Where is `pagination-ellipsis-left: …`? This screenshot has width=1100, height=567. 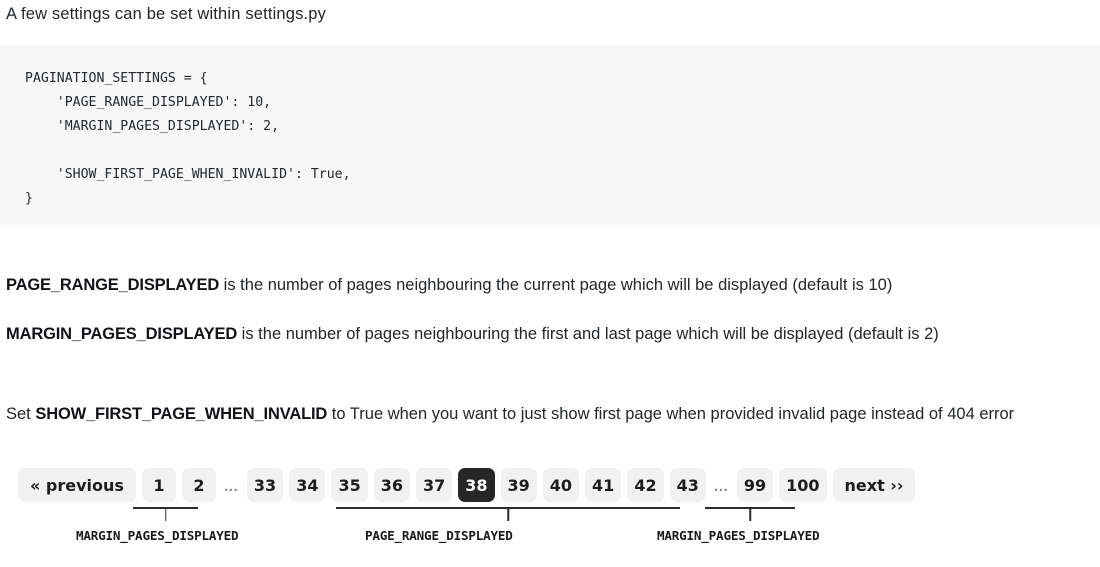 pagination-ellipsis-left: … is located at coordinates (231, 486).